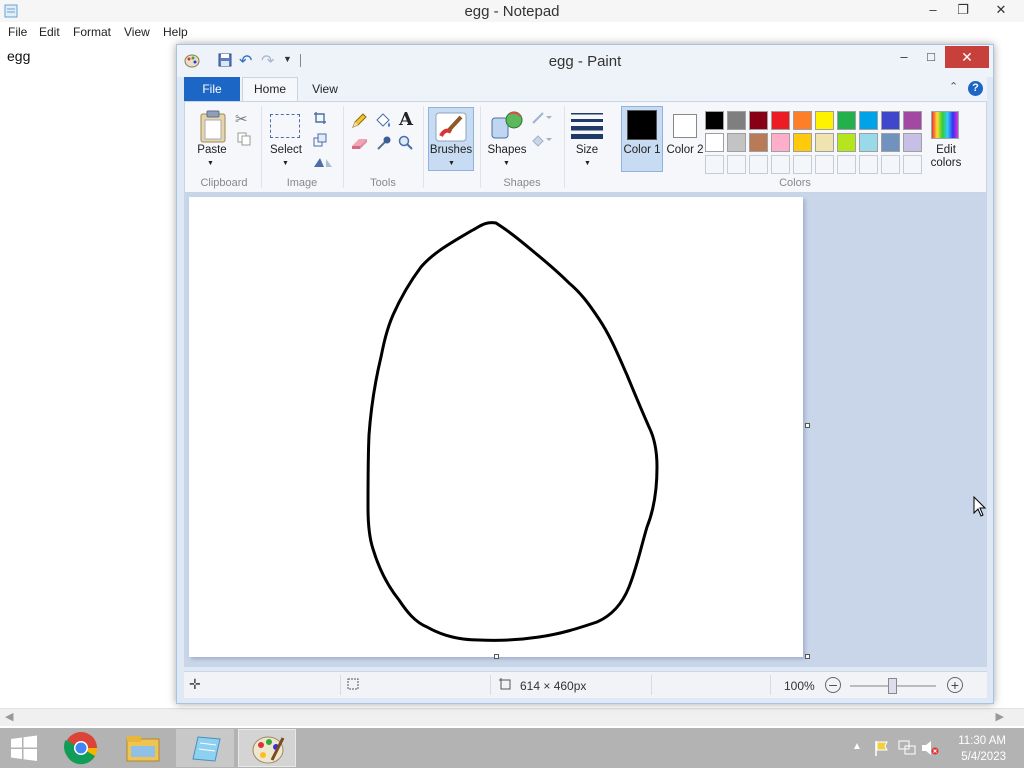 The image size is (1024, 771). Describe the element at coordinates (325, 89) in the screenshot. I see `tab-view: View` at that location.